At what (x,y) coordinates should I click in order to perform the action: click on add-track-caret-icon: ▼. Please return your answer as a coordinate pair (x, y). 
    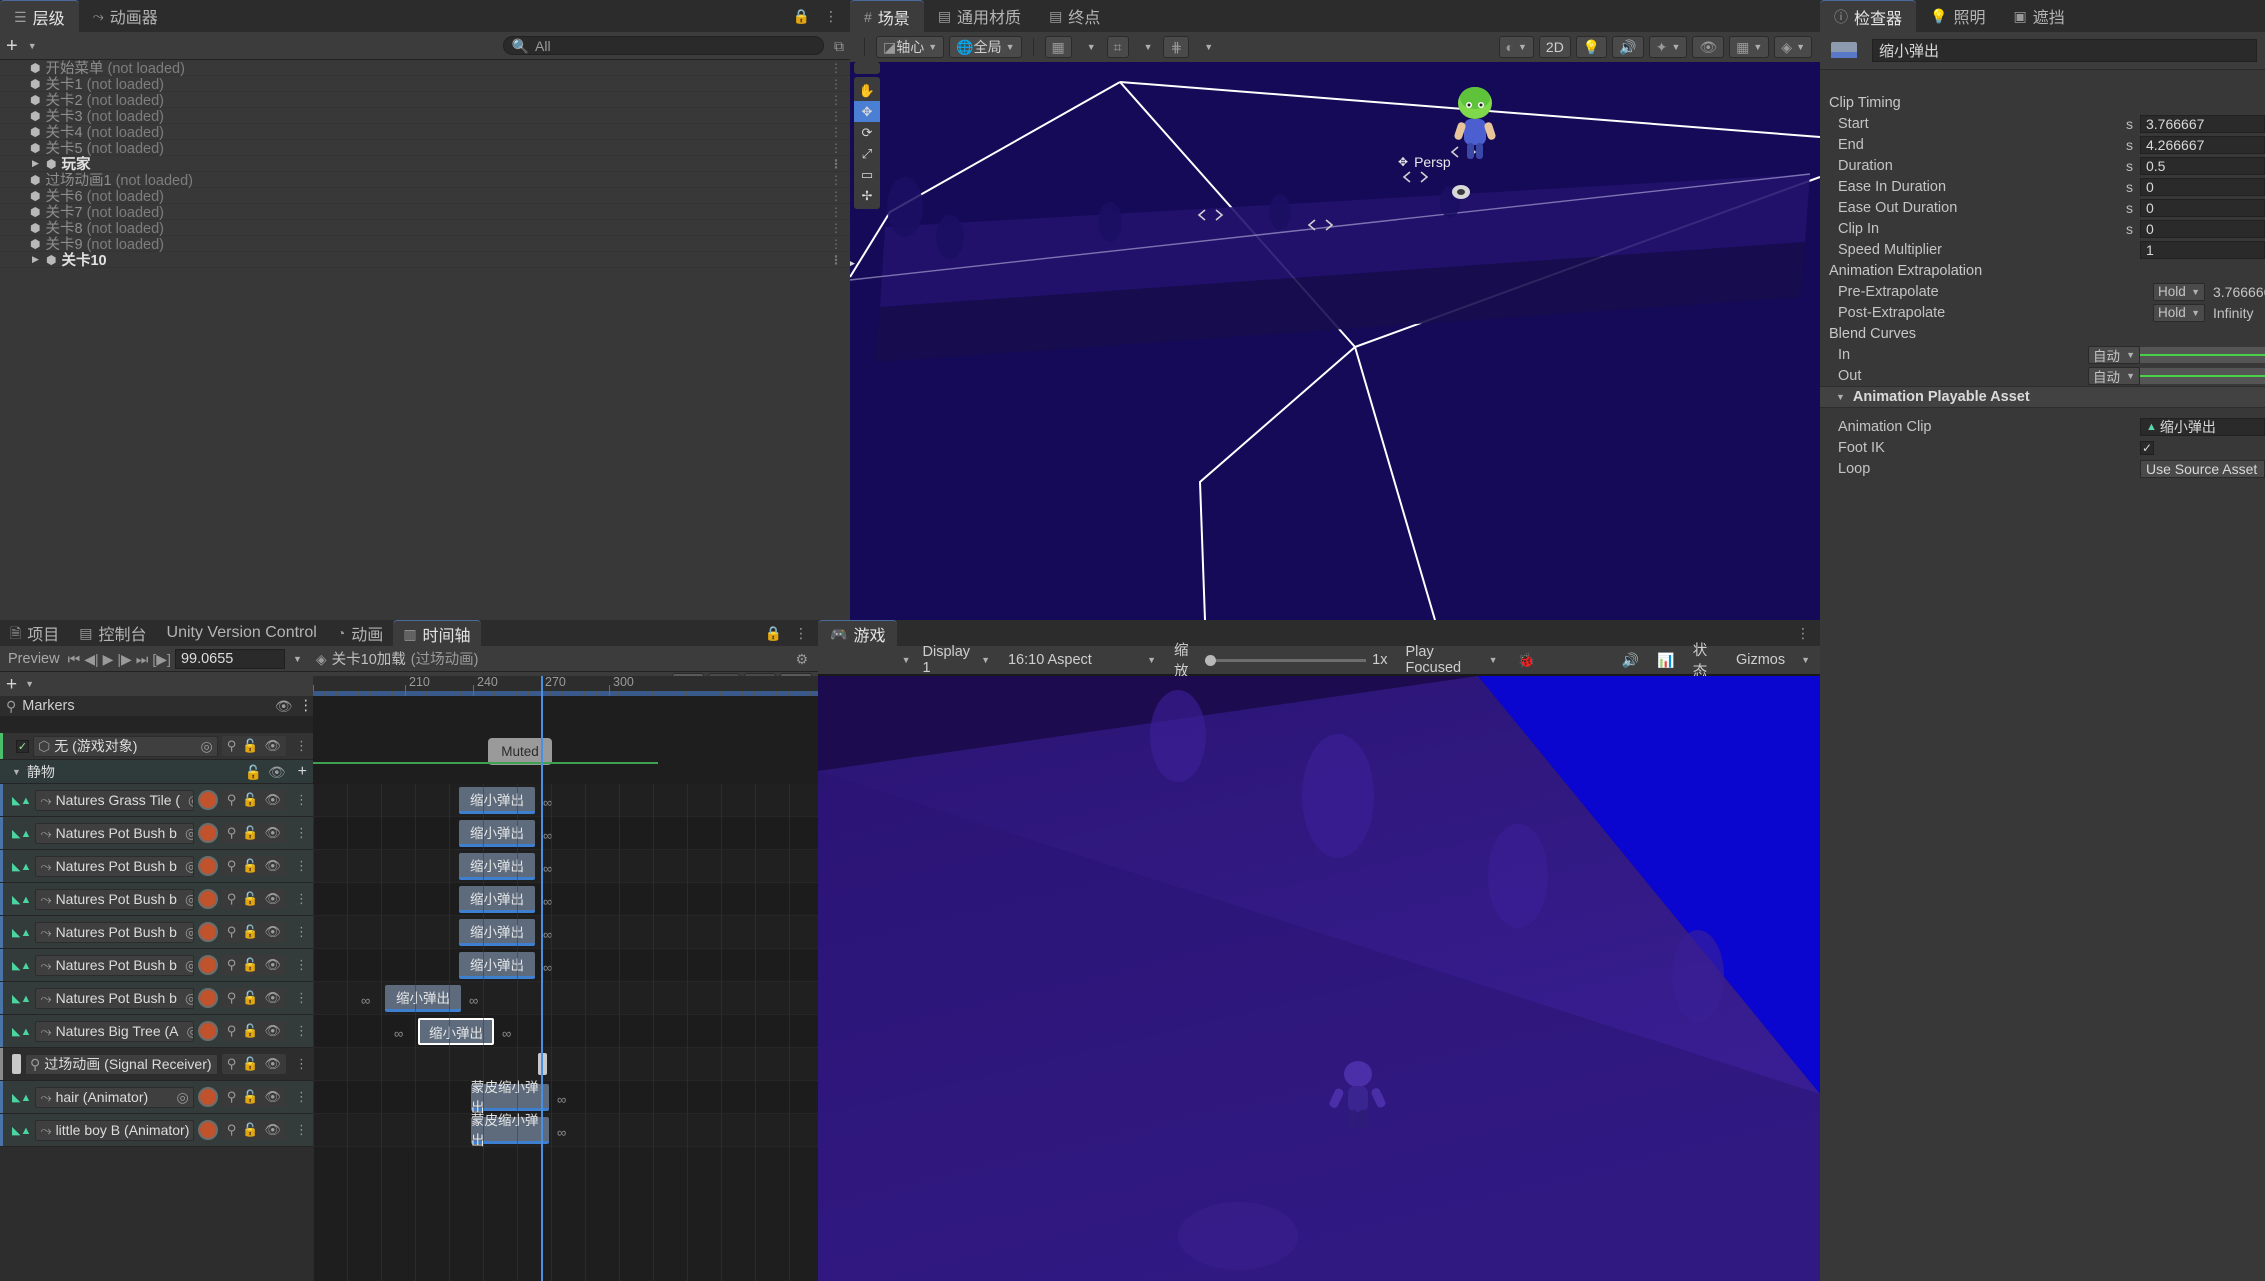
    Looking at the image, I should click on (29, 684).